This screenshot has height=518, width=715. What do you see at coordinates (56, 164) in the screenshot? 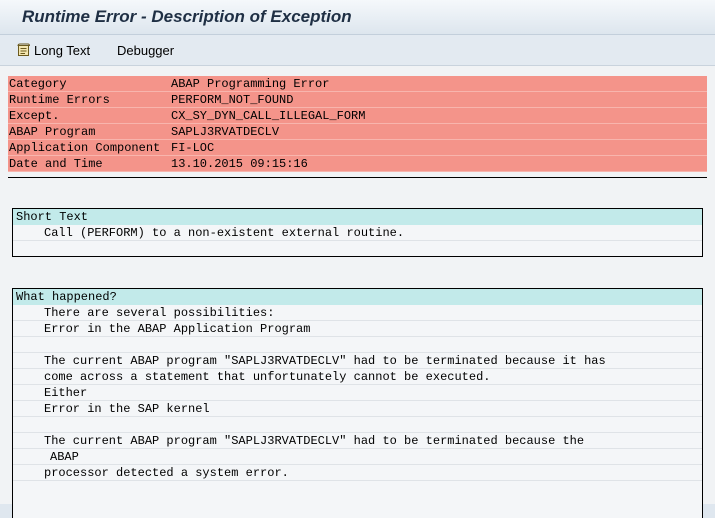
I see `header-key: Date and Time` at bounding box center [56, 164].